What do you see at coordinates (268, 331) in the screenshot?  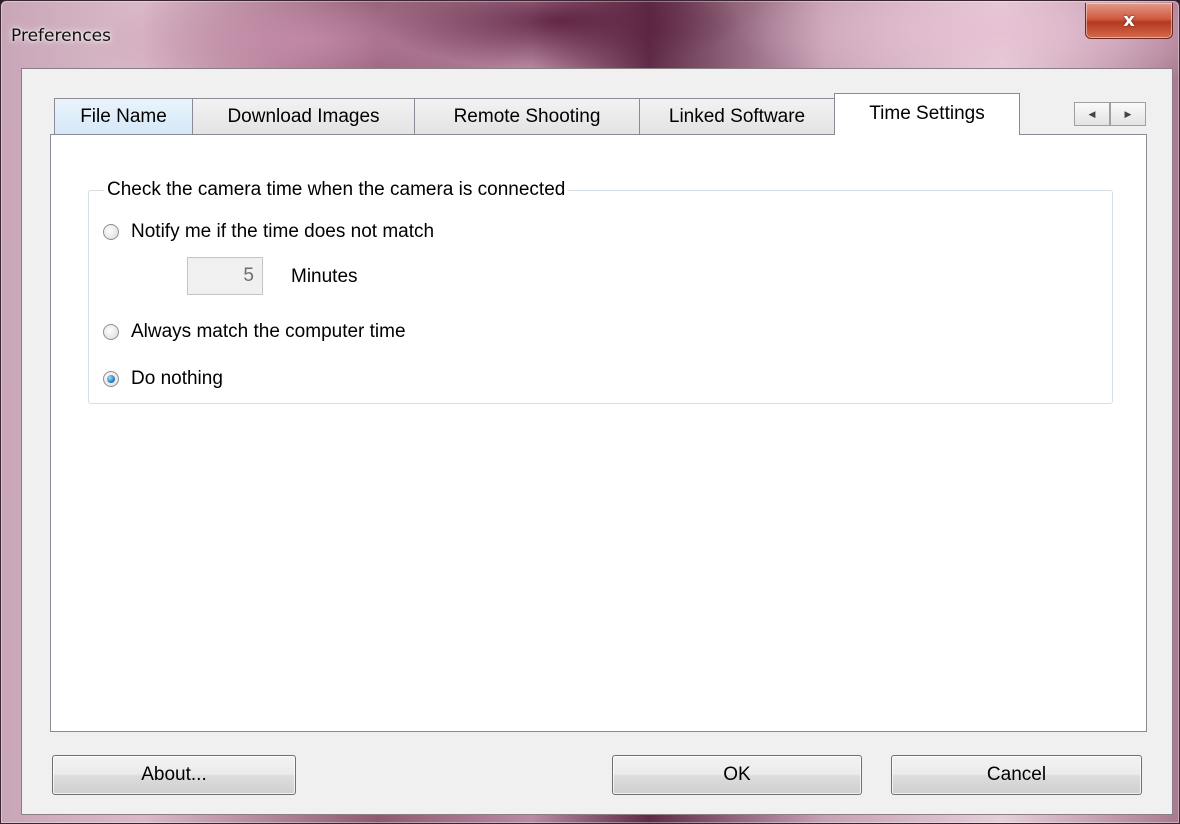 I see `radio-label: Always match the computer time` at bounding box center [268, 331].